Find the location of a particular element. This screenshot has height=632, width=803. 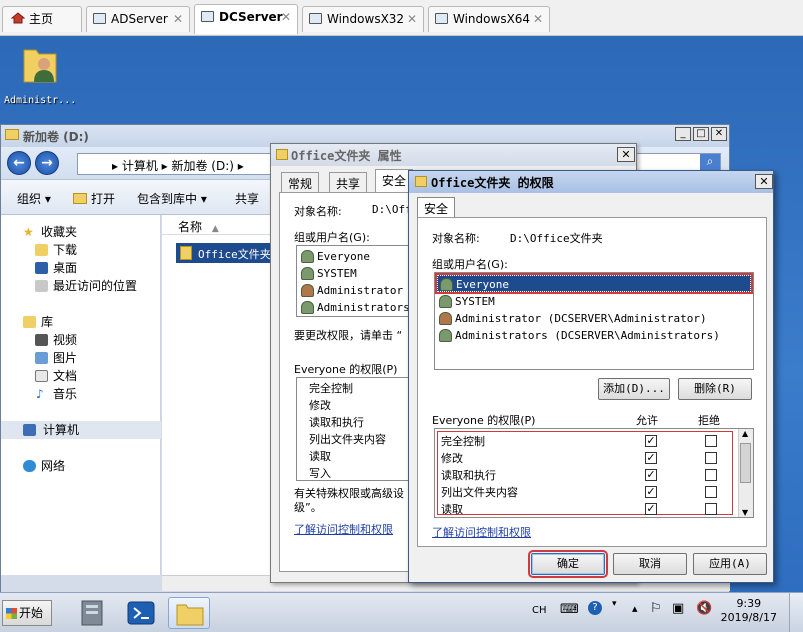

scroll-down-icon: ▼ is located at coordinates (745, 512).